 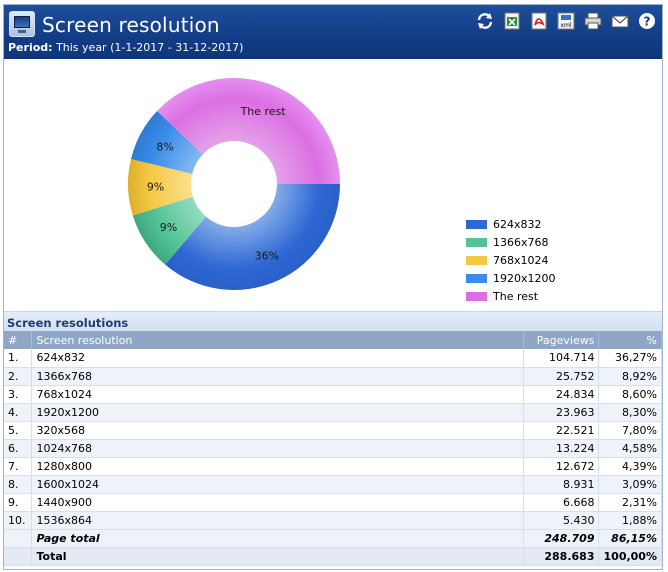 What do you see at coordinates (630, 466) in the screenshot?
I see `row-percent: 4,39%` at bounding box center [630, 466].